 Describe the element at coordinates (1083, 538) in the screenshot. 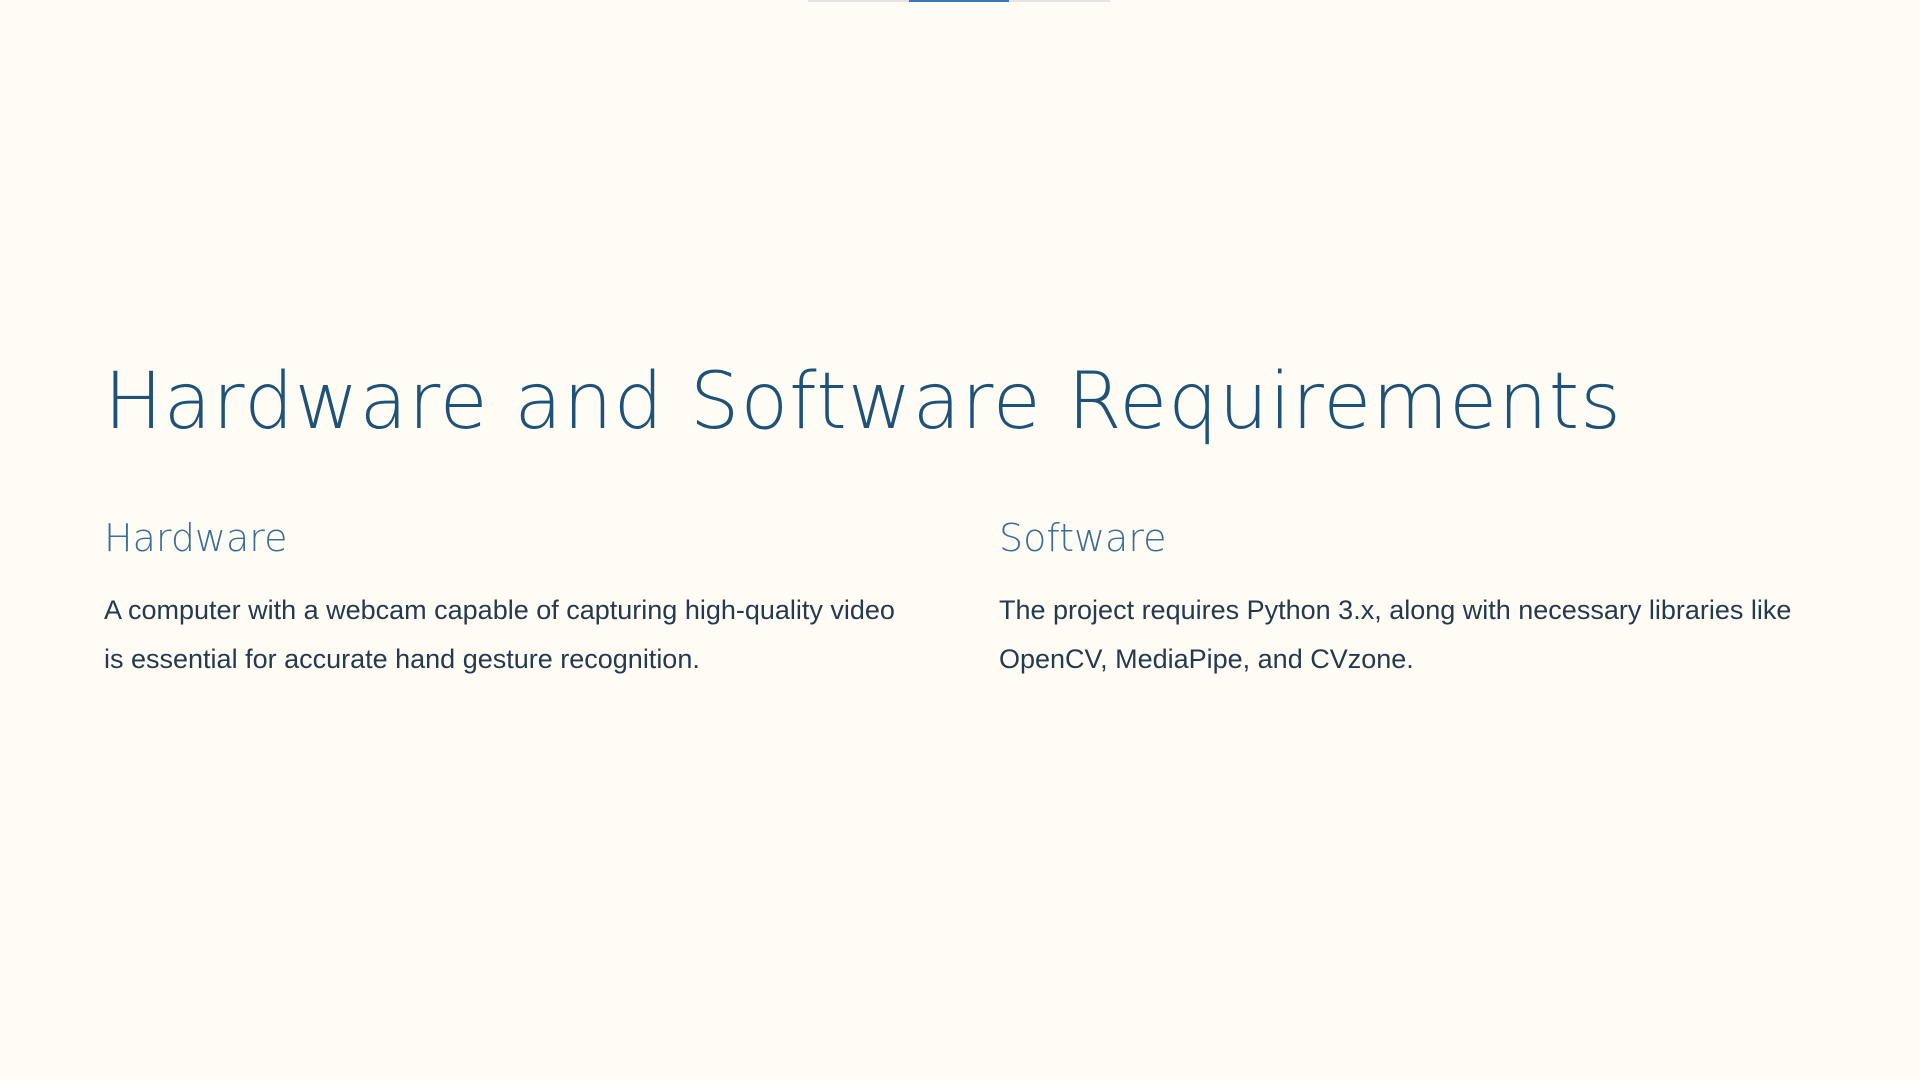

I see `software-heading: Software` at that location.